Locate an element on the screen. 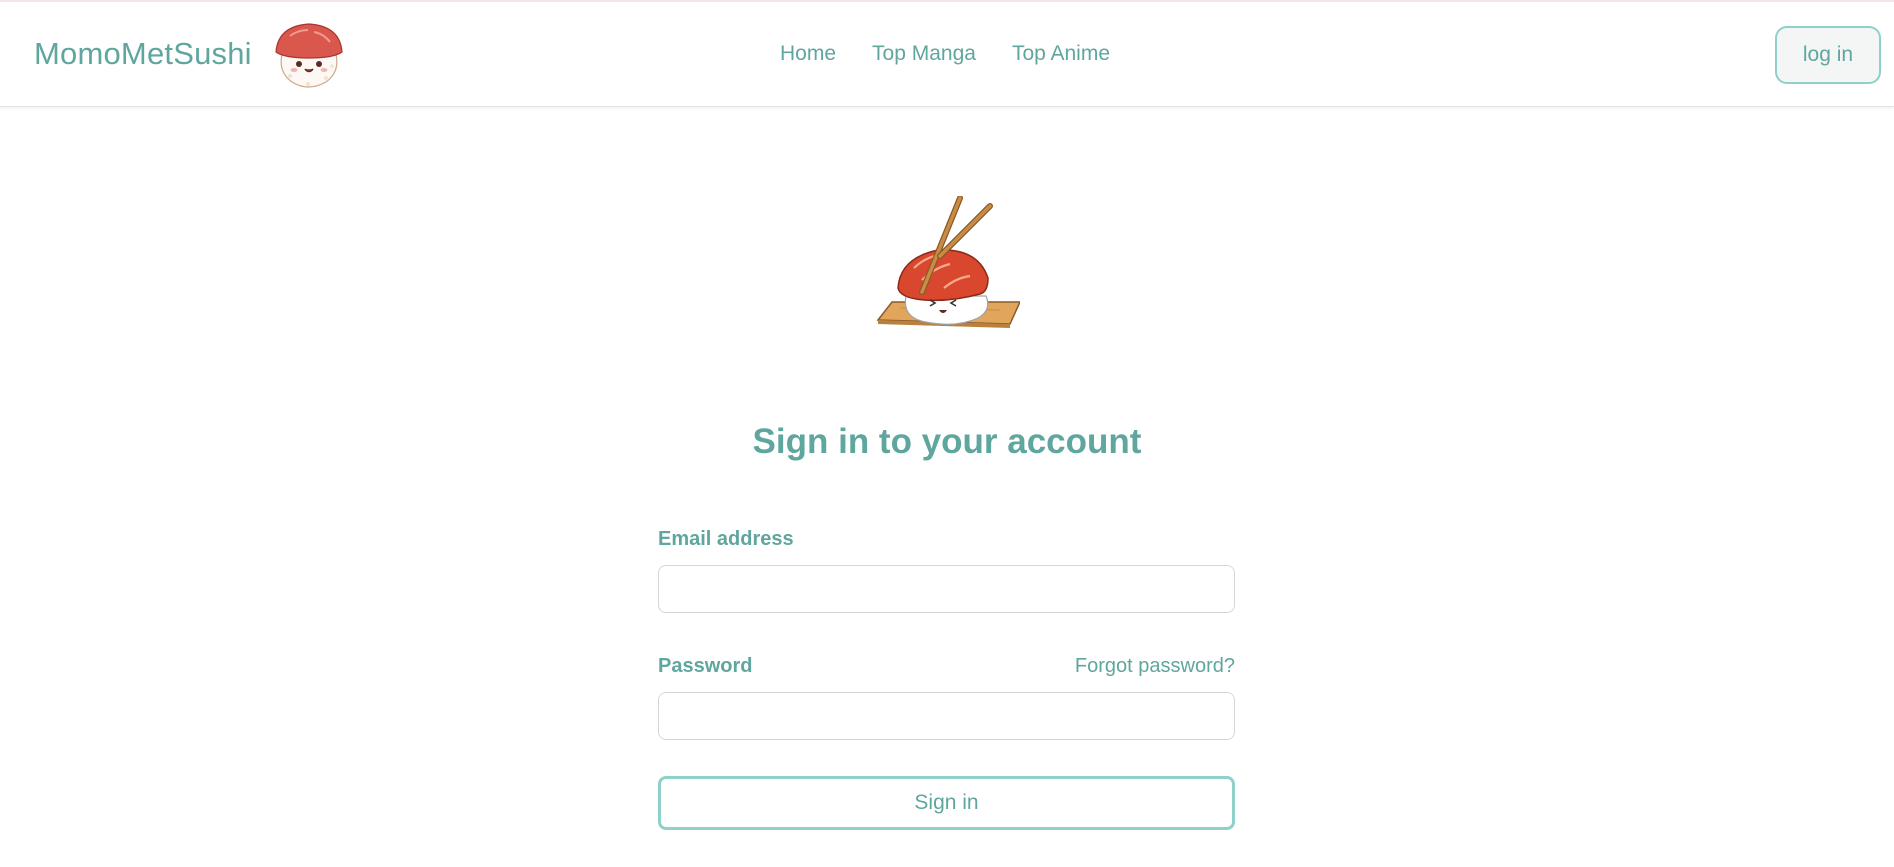 The image size is (1894, 867). login-button: log in is located at coordinates (1828, 55).